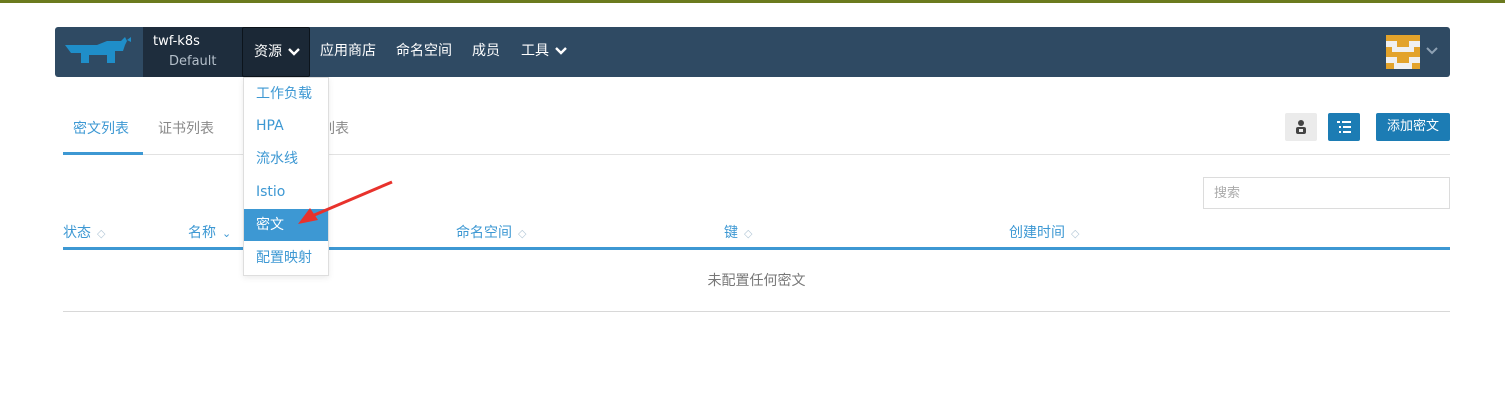 The width and height of the screenshot is (1505, 412). I want to click on user-avatar, so click(1403, 52).